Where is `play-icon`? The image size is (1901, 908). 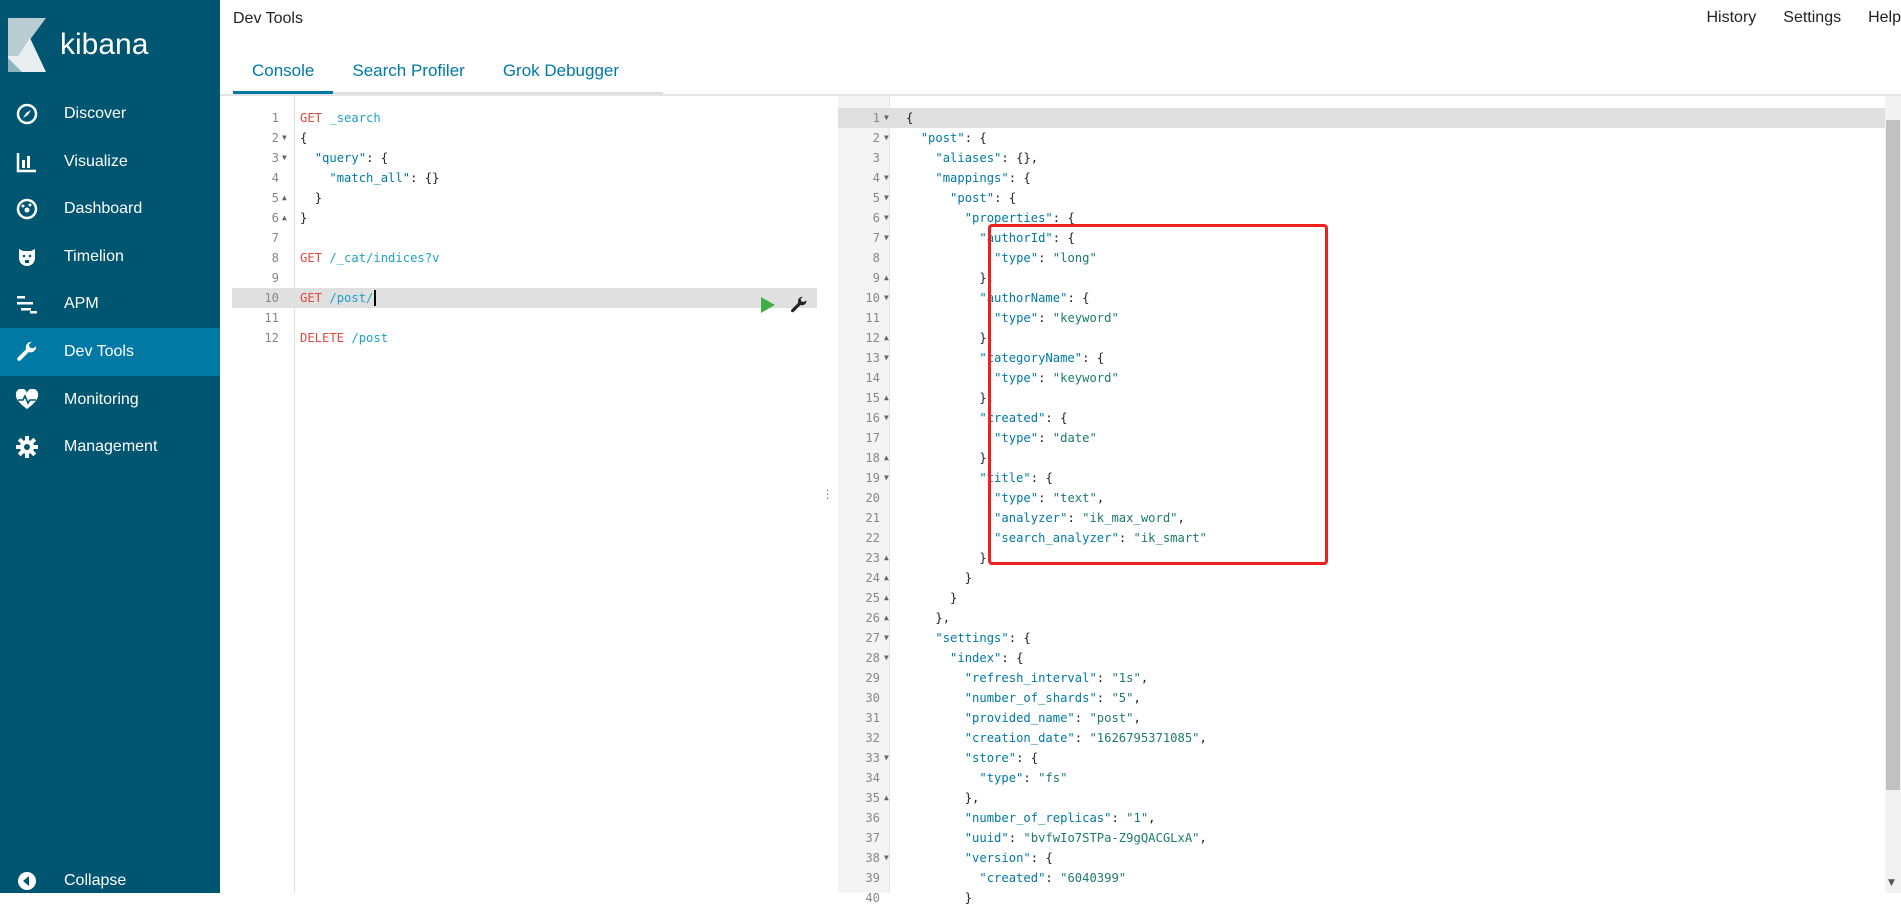
play-icon is located at coordinates (768, 305).